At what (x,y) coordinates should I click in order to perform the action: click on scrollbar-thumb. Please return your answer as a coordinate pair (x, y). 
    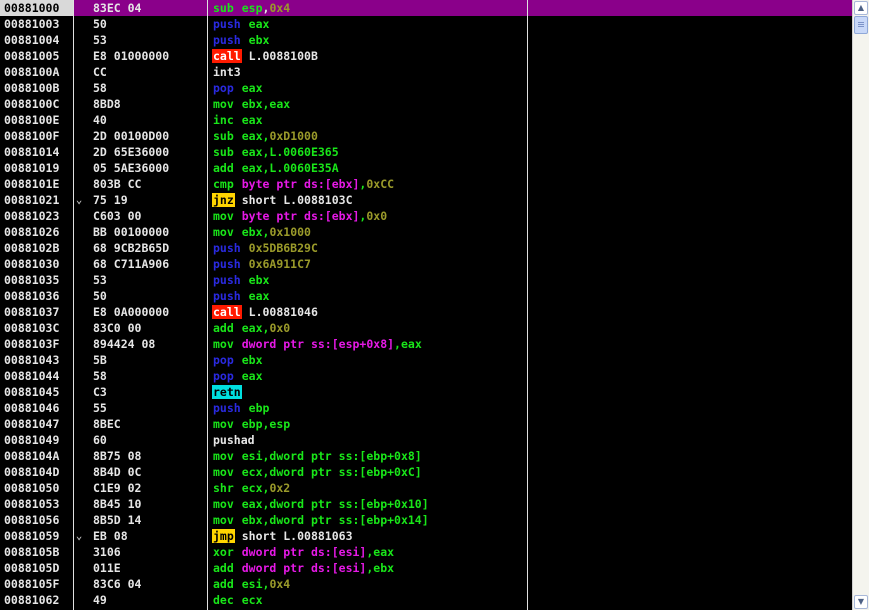
    Looking at the image, I should click on (861, 25).